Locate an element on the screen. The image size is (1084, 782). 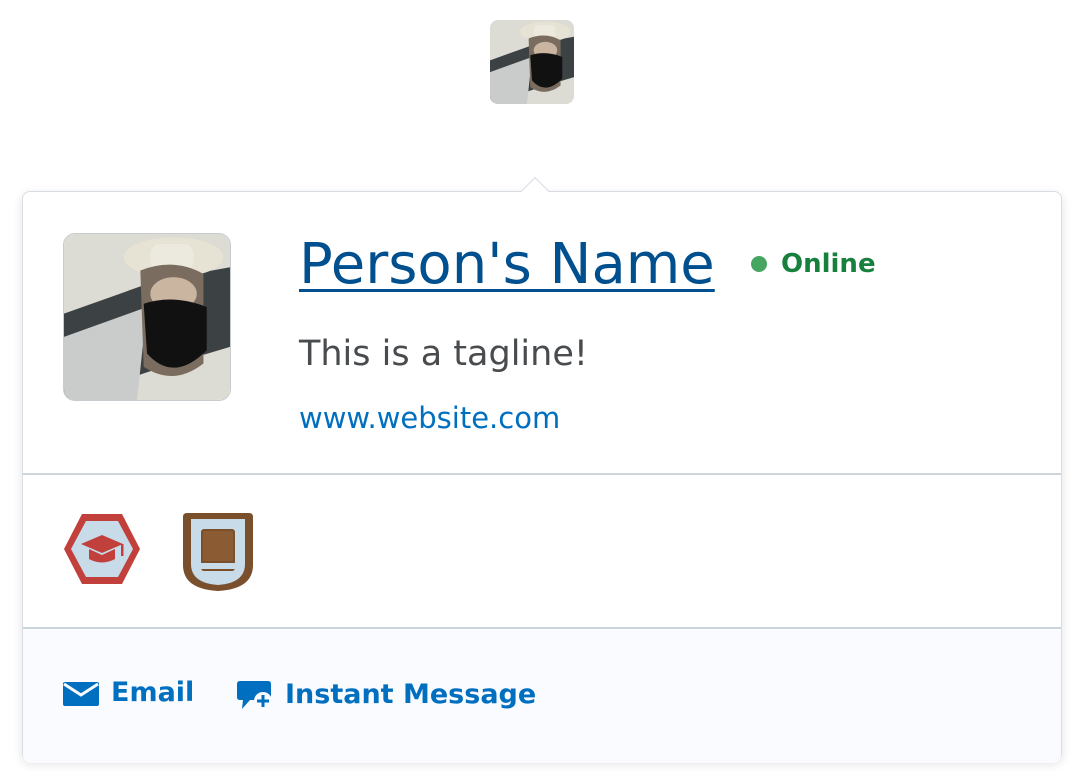
online-status: Online is located at coordinates (813, 264).